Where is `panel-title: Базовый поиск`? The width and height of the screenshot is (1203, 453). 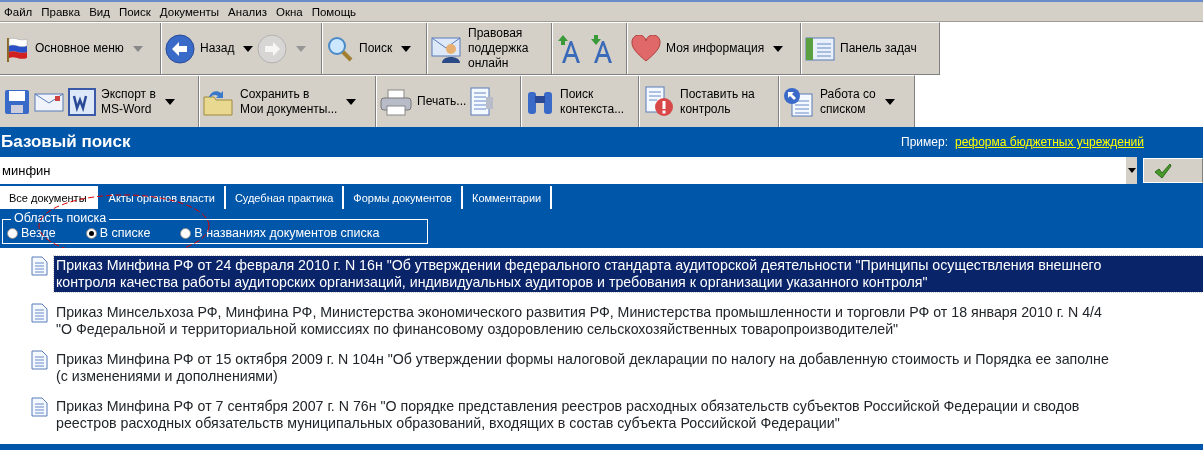
panel-title: Базовый поиск is located at coordinates (66, 142).